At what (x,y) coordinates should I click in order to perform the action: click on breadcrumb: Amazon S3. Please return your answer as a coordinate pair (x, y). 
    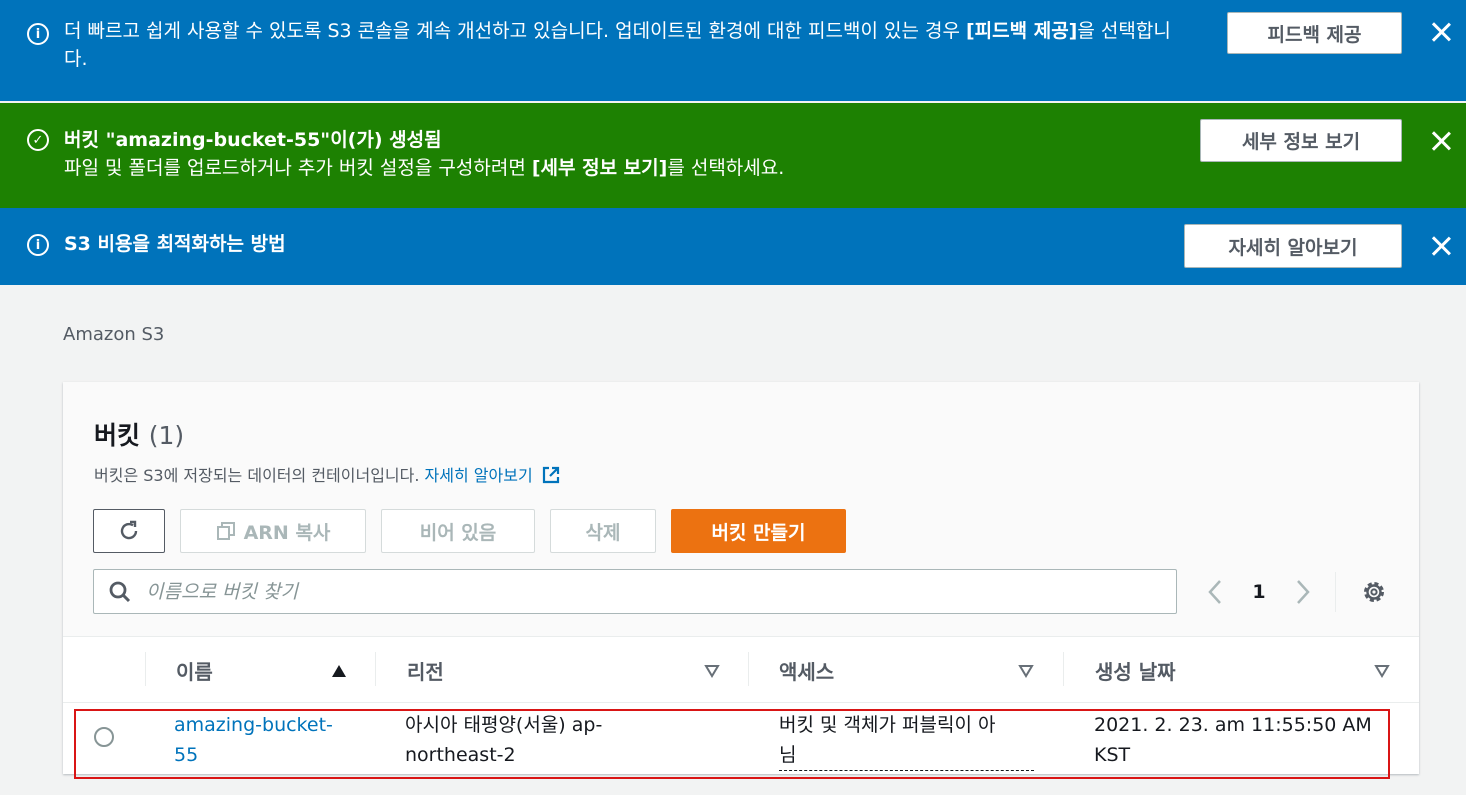
    Looking at the image, I should click on (113, 334).